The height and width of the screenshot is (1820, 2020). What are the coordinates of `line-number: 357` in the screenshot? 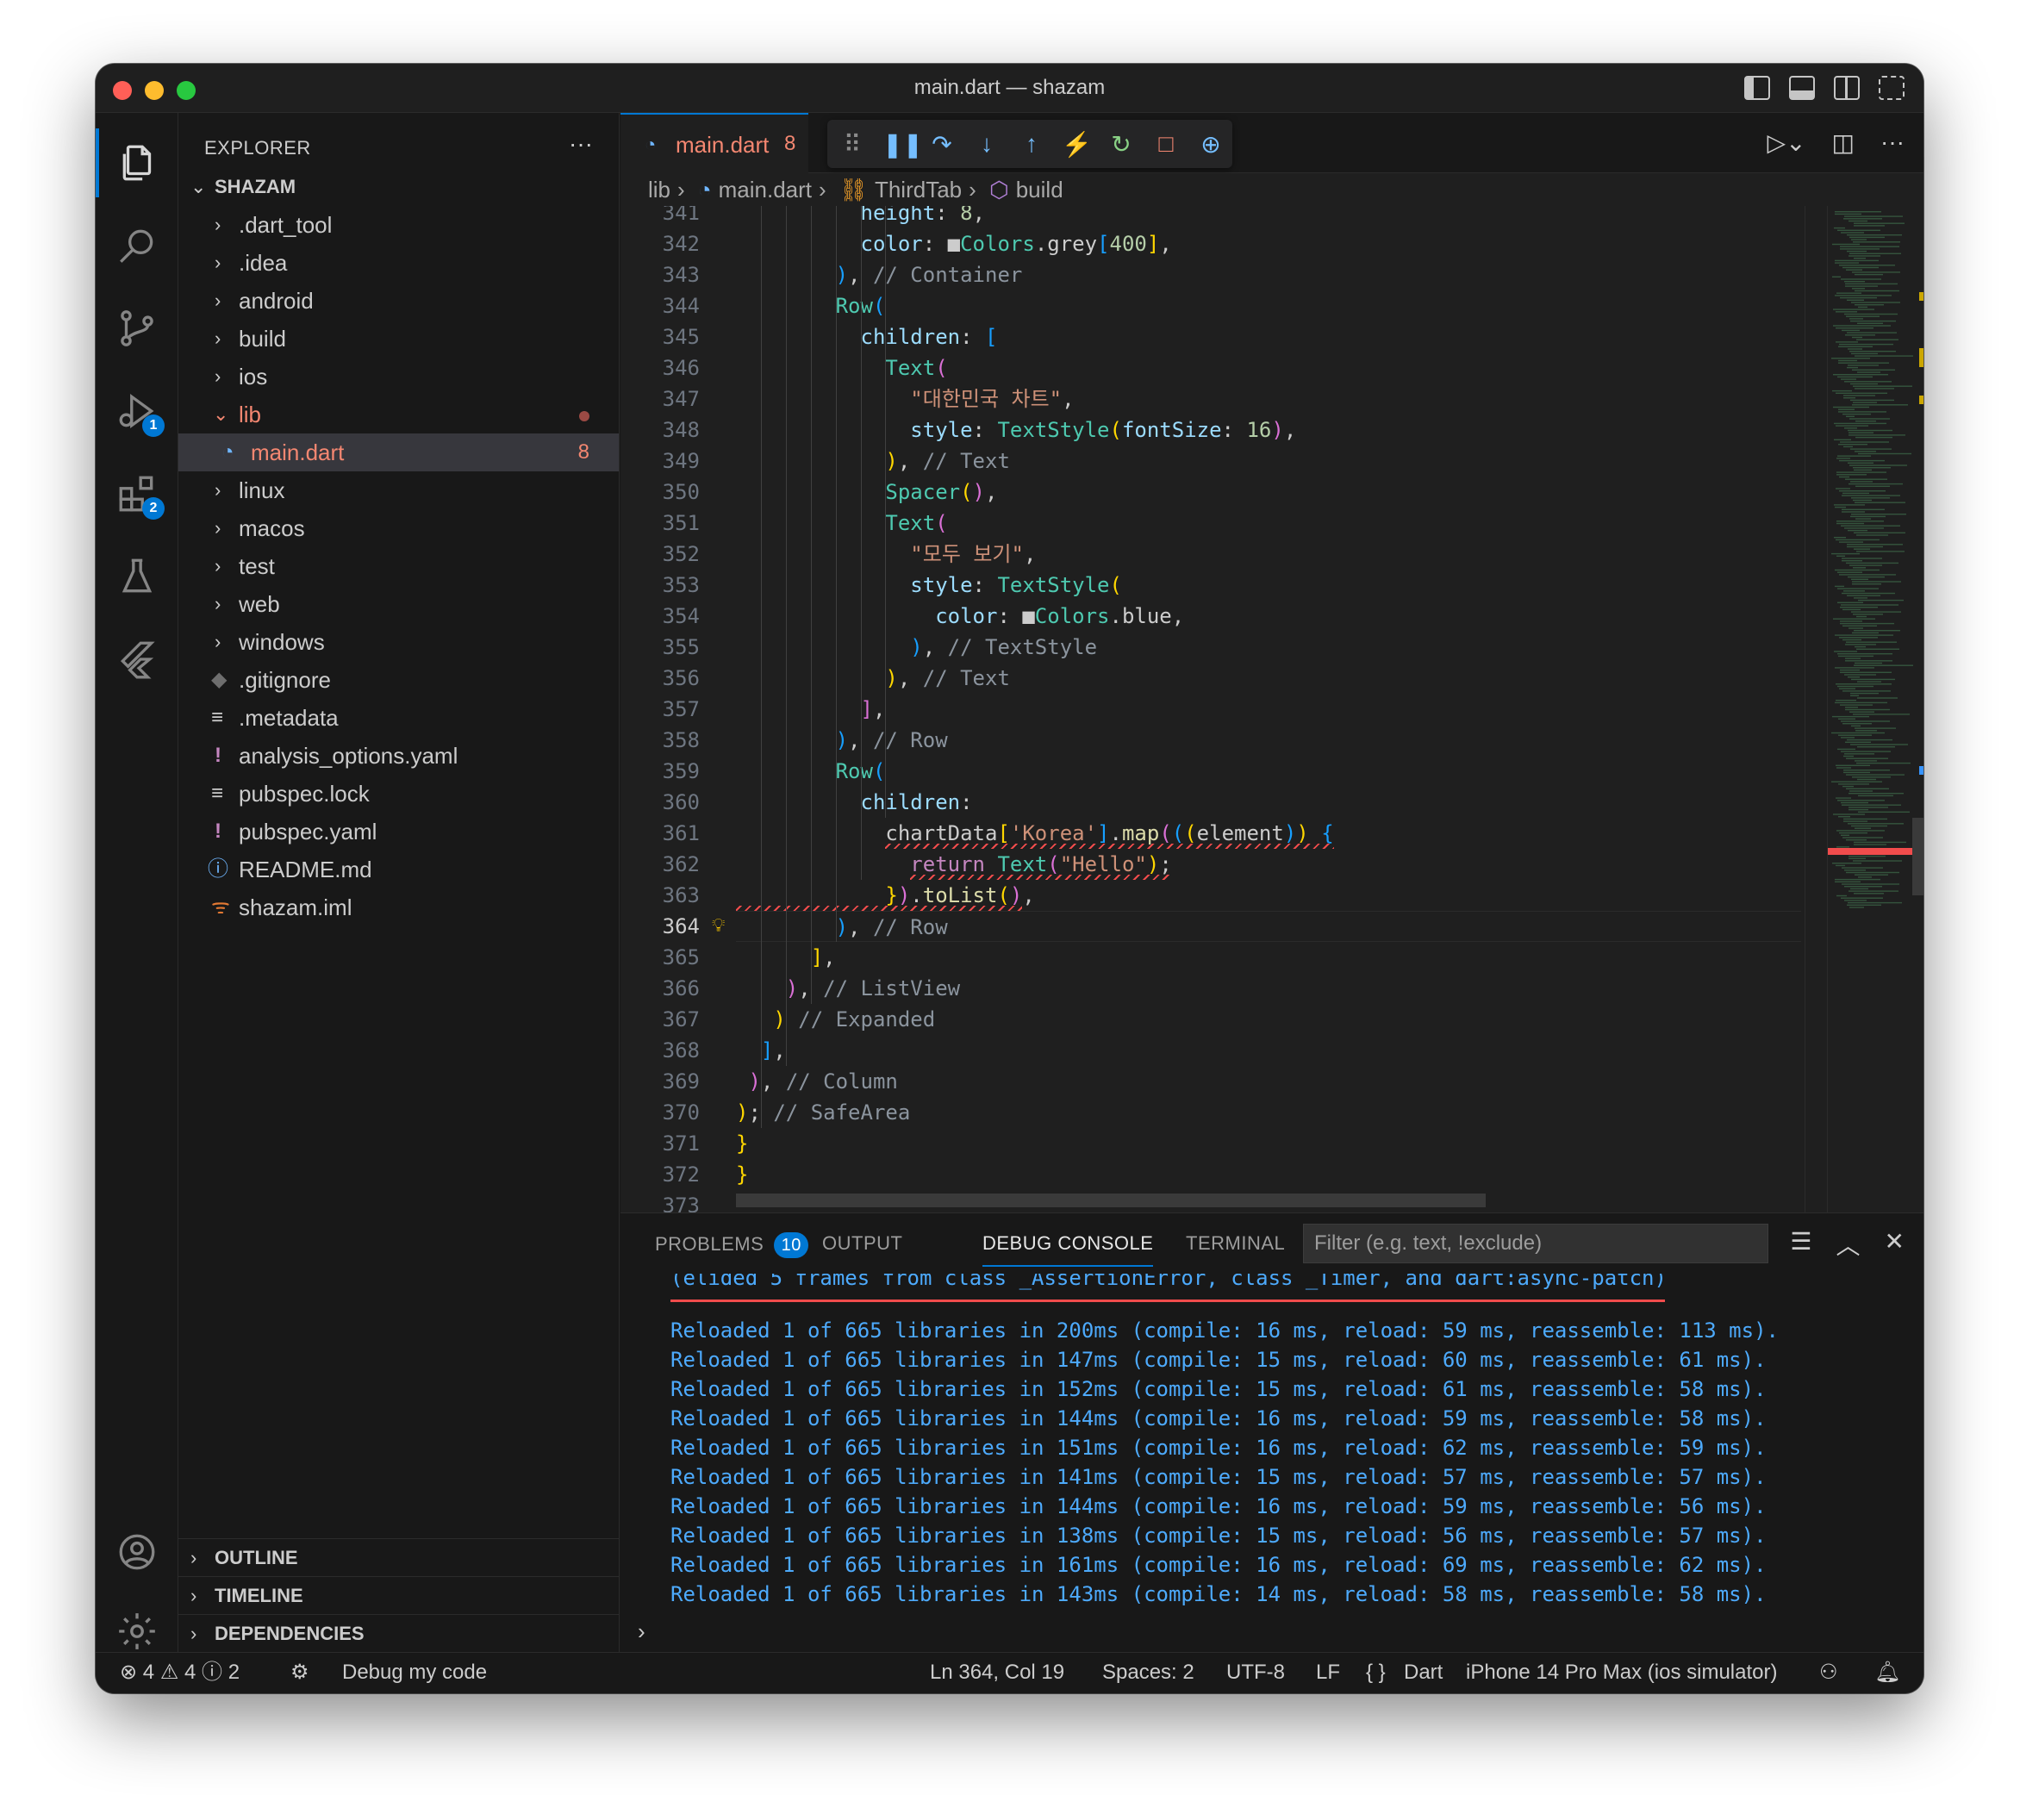 It's located at (660, 709).